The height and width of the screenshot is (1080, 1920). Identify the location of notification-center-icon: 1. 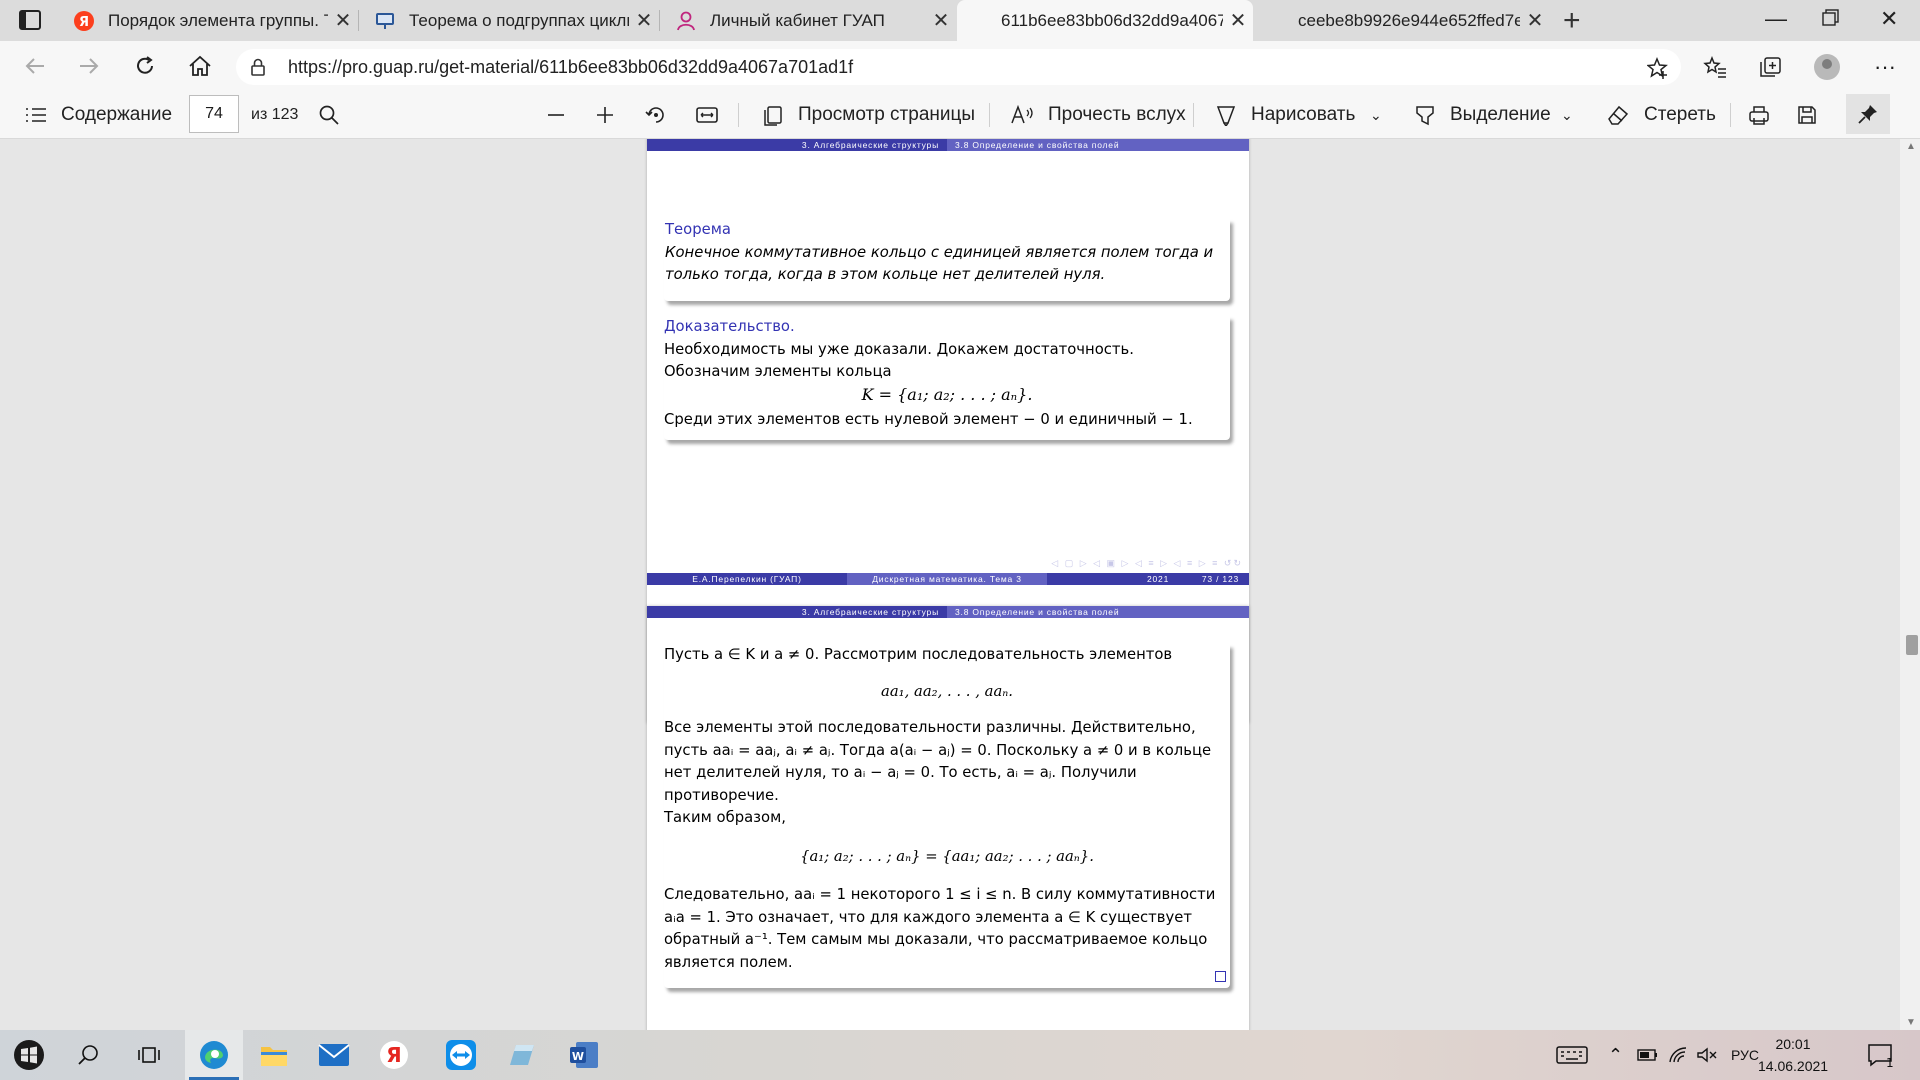
(1881, 1055).